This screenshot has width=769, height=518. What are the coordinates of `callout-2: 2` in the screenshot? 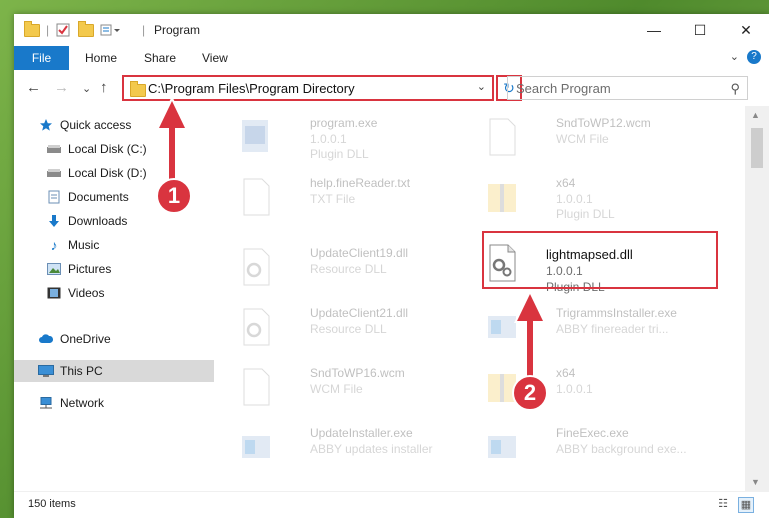 It's located at (530, 393).